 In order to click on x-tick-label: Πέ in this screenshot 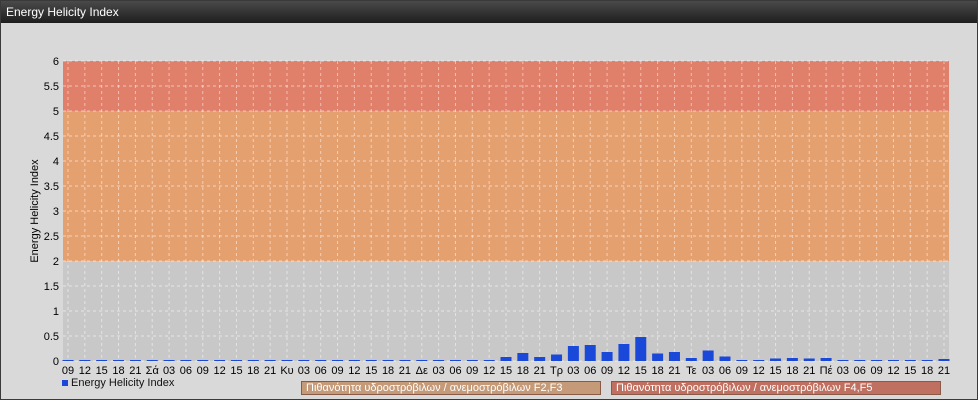, I will do `click(826, 371)`.